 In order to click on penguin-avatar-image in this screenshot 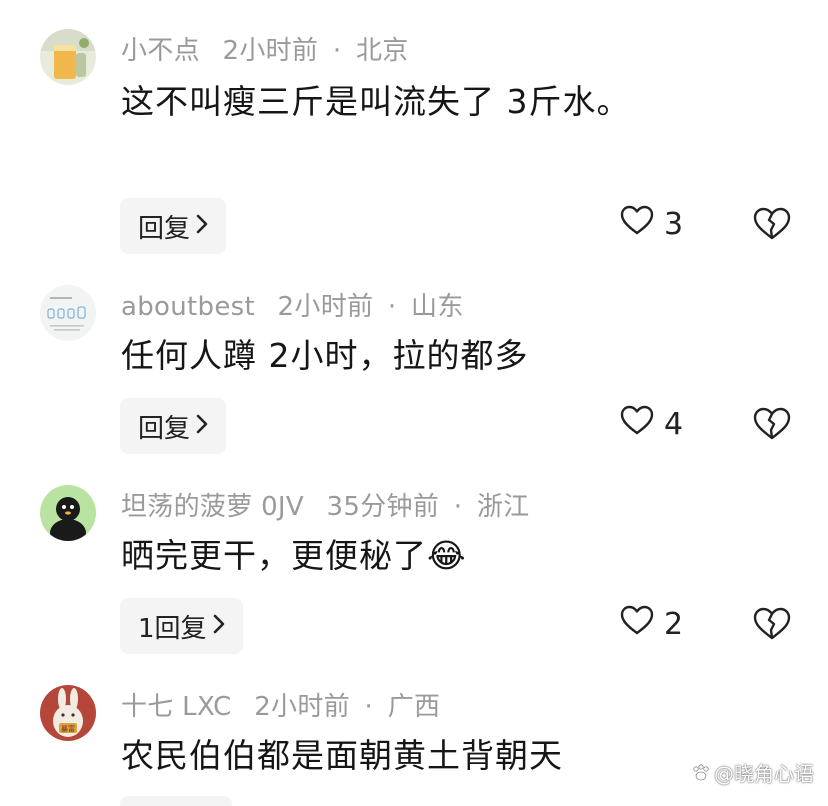, I will do `click(68, 513)`.